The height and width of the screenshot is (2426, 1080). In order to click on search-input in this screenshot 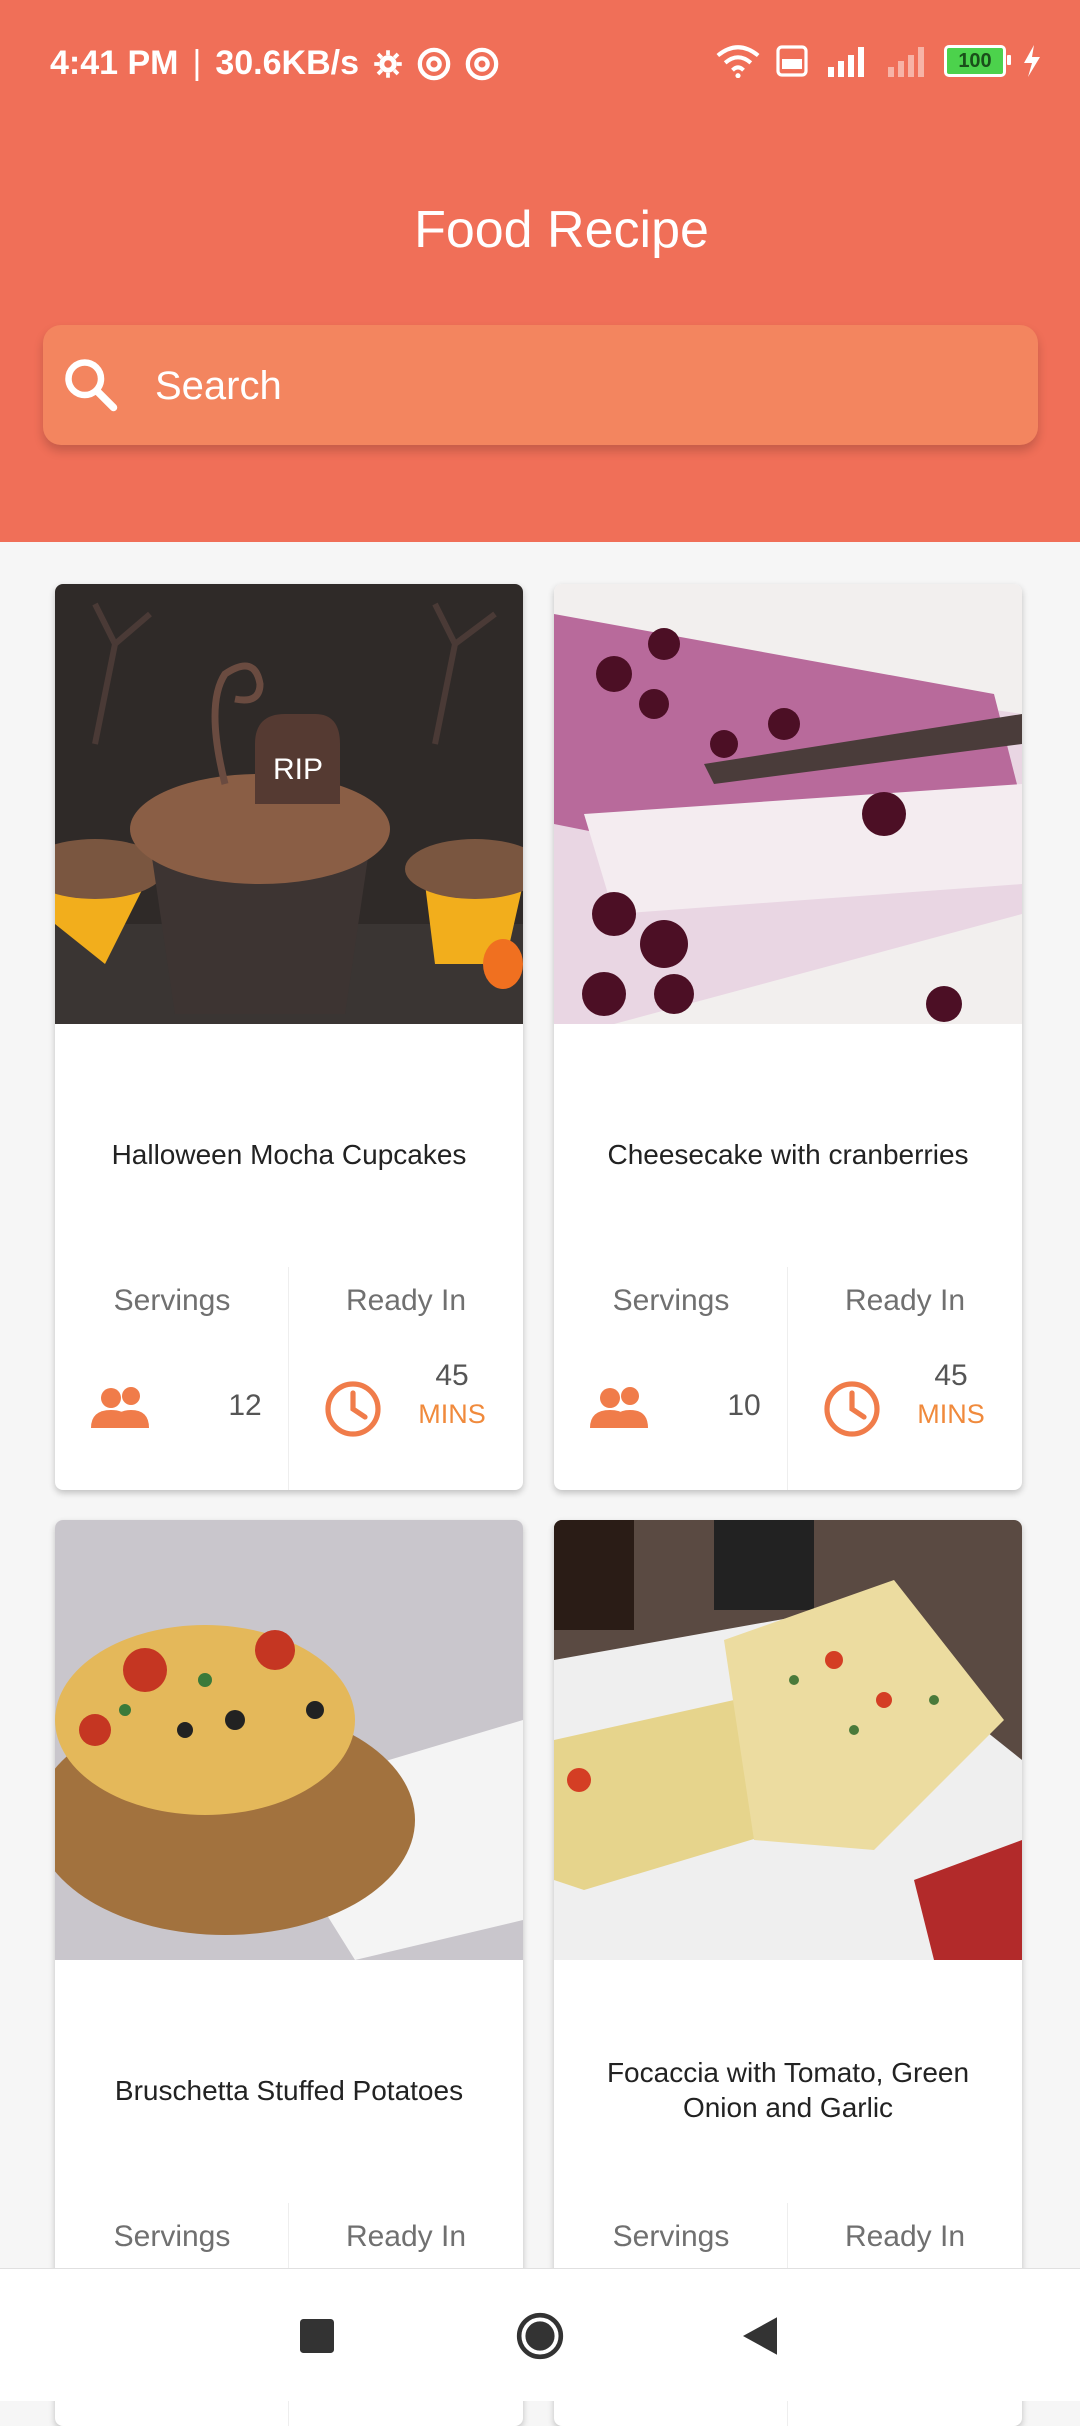, I will do `click(585, 386)`.